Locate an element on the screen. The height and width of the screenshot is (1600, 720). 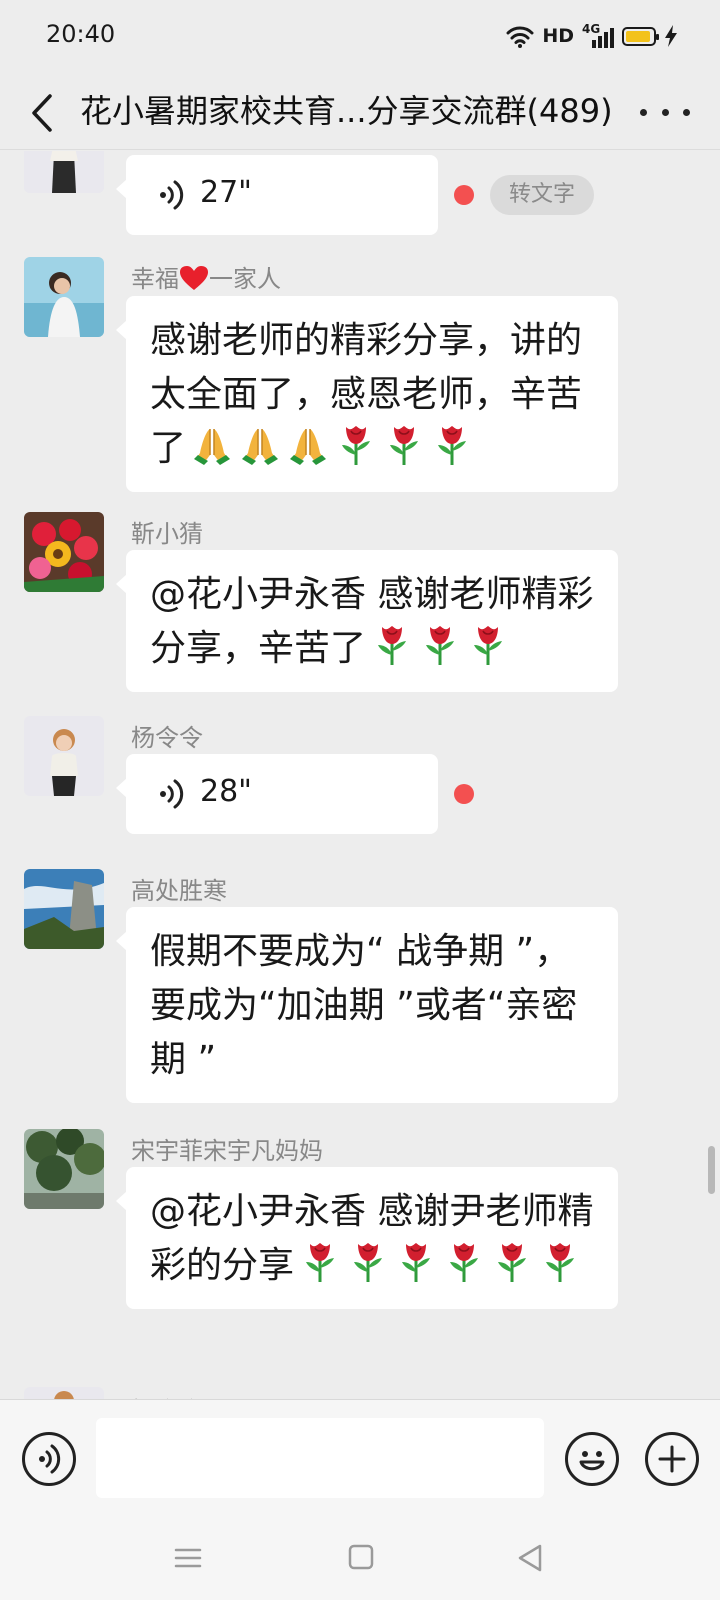
system-navigation-bar is located at coordinates (360, 1559).